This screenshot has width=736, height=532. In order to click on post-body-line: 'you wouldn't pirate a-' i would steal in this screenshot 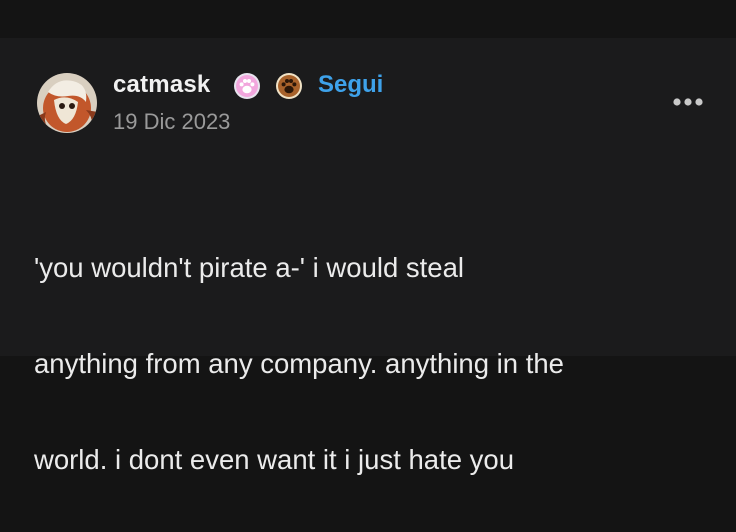, I will do `click(249, 267)`.